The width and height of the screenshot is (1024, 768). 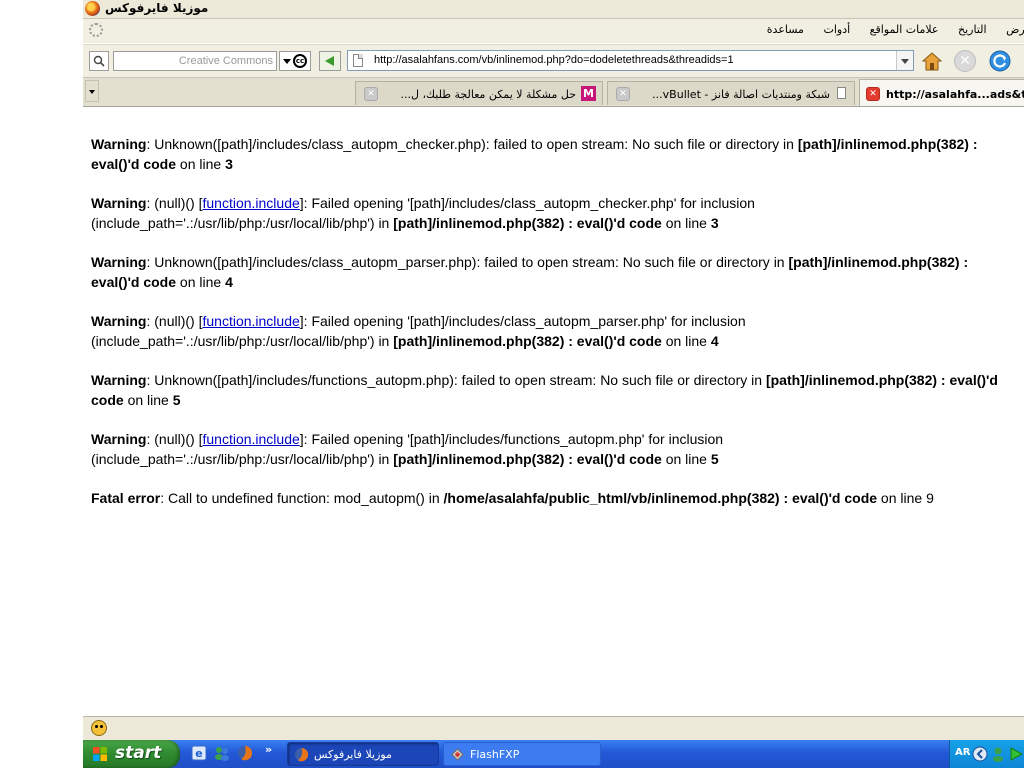 I want to click on title-bar: موزيلا فايرفوكس, so click(x=553, y=9).